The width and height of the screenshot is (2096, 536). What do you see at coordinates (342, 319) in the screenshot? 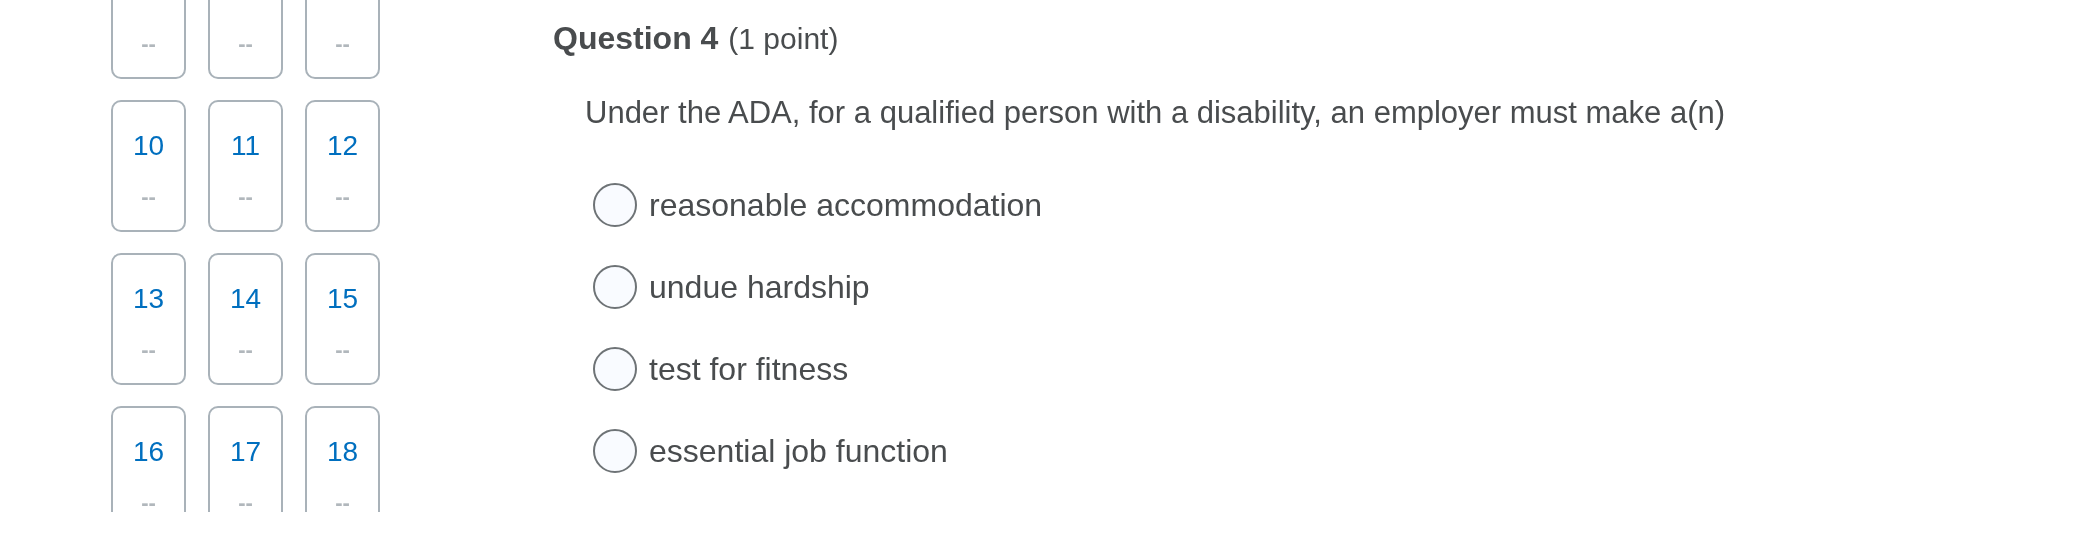
I see `question-tile: 15 --` at bounding box center [342, 319].